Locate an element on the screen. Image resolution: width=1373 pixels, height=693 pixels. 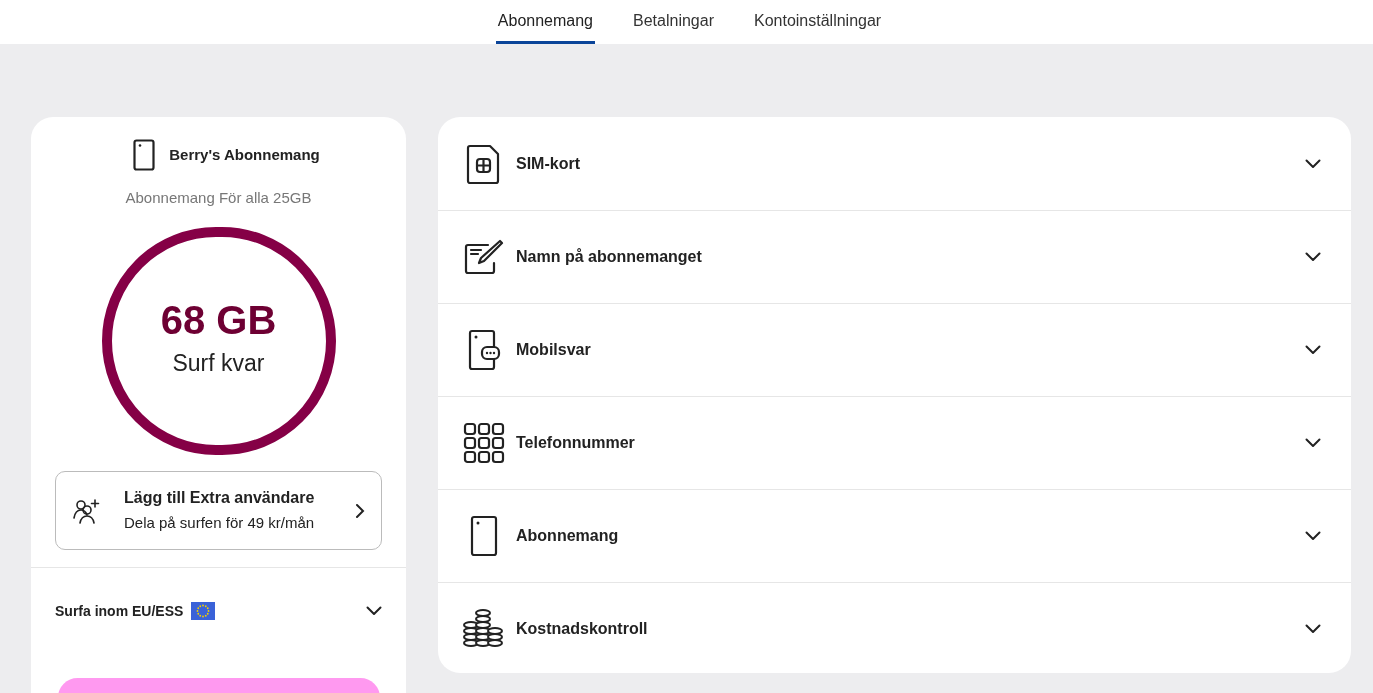
phone-chat-icon is located at coordinates (484, 350).